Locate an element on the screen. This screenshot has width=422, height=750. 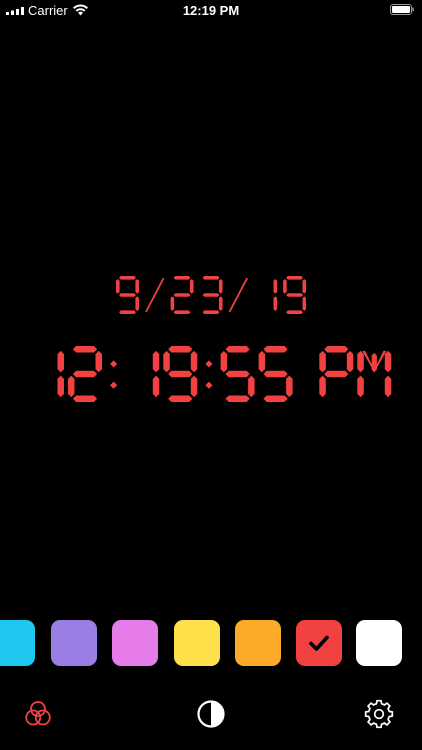
date-display: 9/23/19 is located at coordinates (211, 295).